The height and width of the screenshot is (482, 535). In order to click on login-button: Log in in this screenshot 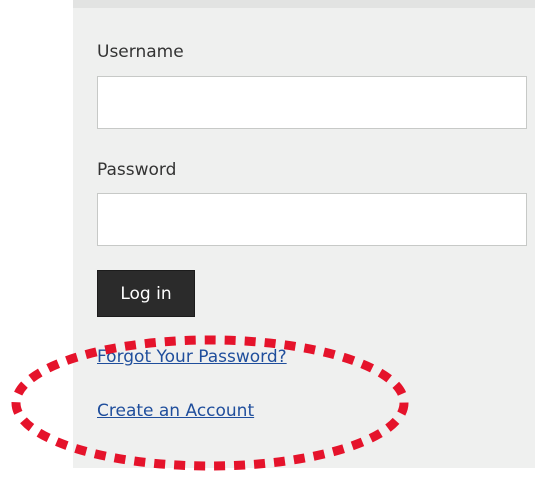, I will do `click(146, 293)`.